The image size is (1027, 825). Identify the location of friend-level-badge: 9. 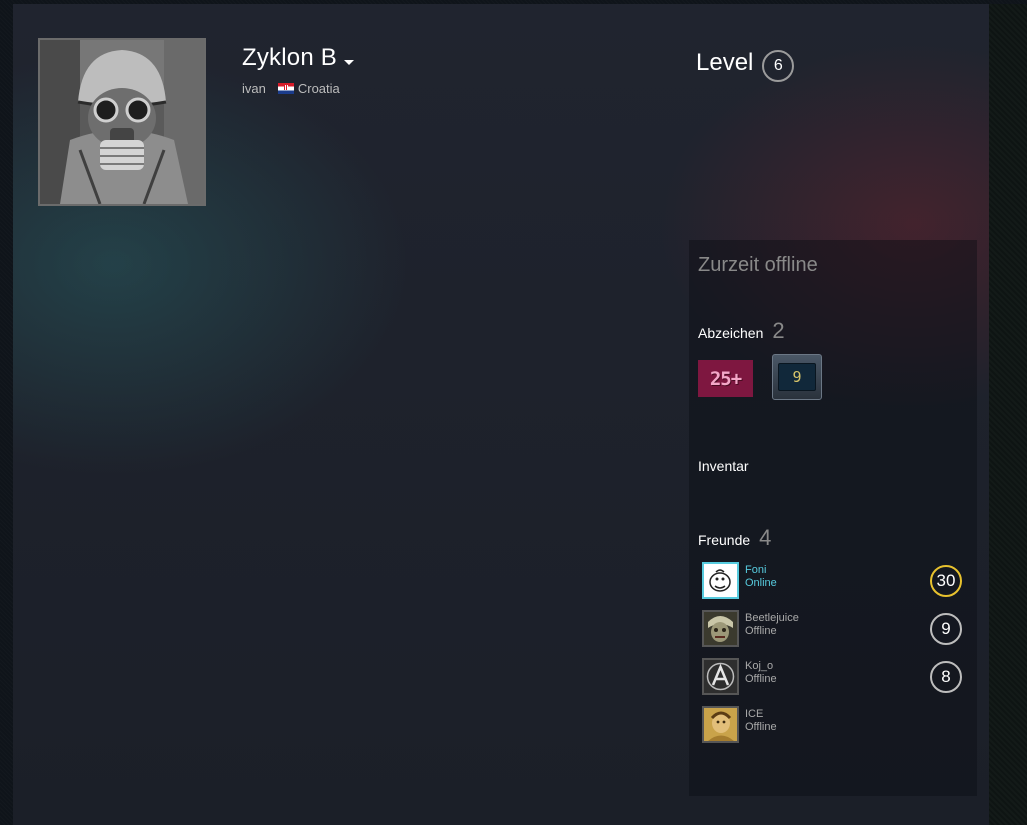
(946, 629).